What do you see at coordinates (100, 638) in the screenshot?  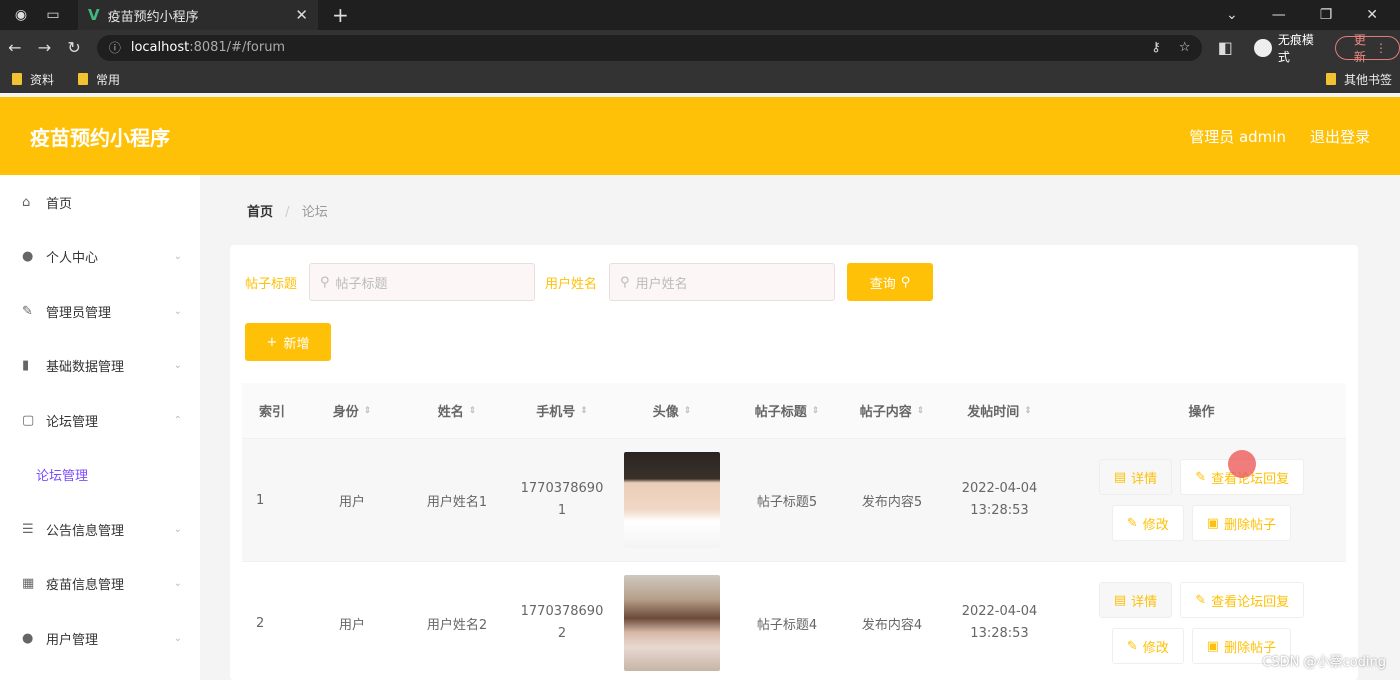 I see `sidebar-item-user-management: ● 用户管理 ⌄` at bounding box center [100, 638].